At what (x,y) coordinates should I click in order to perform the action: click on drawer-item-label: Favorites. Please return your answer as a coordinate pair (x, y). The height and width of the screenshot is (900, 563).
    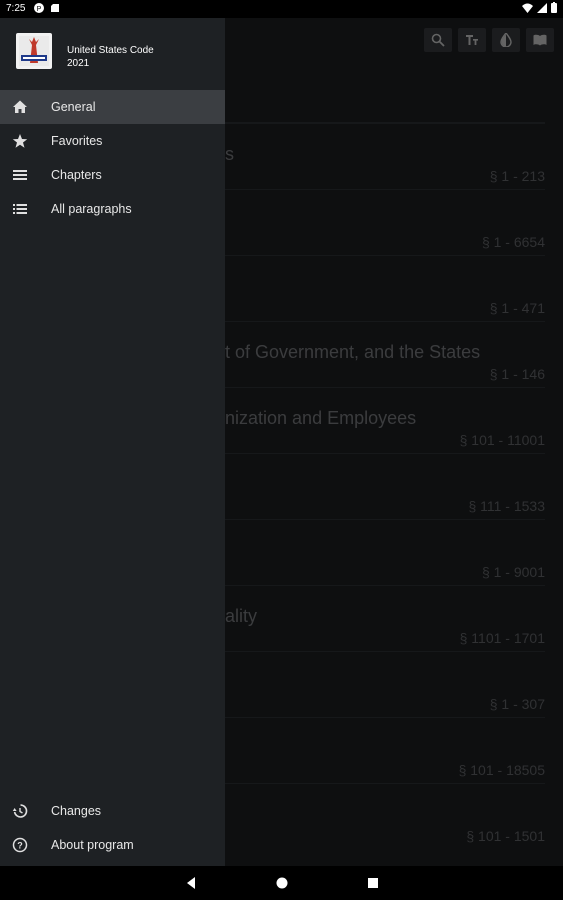
    Looking at the image, I should click on (77, 141).